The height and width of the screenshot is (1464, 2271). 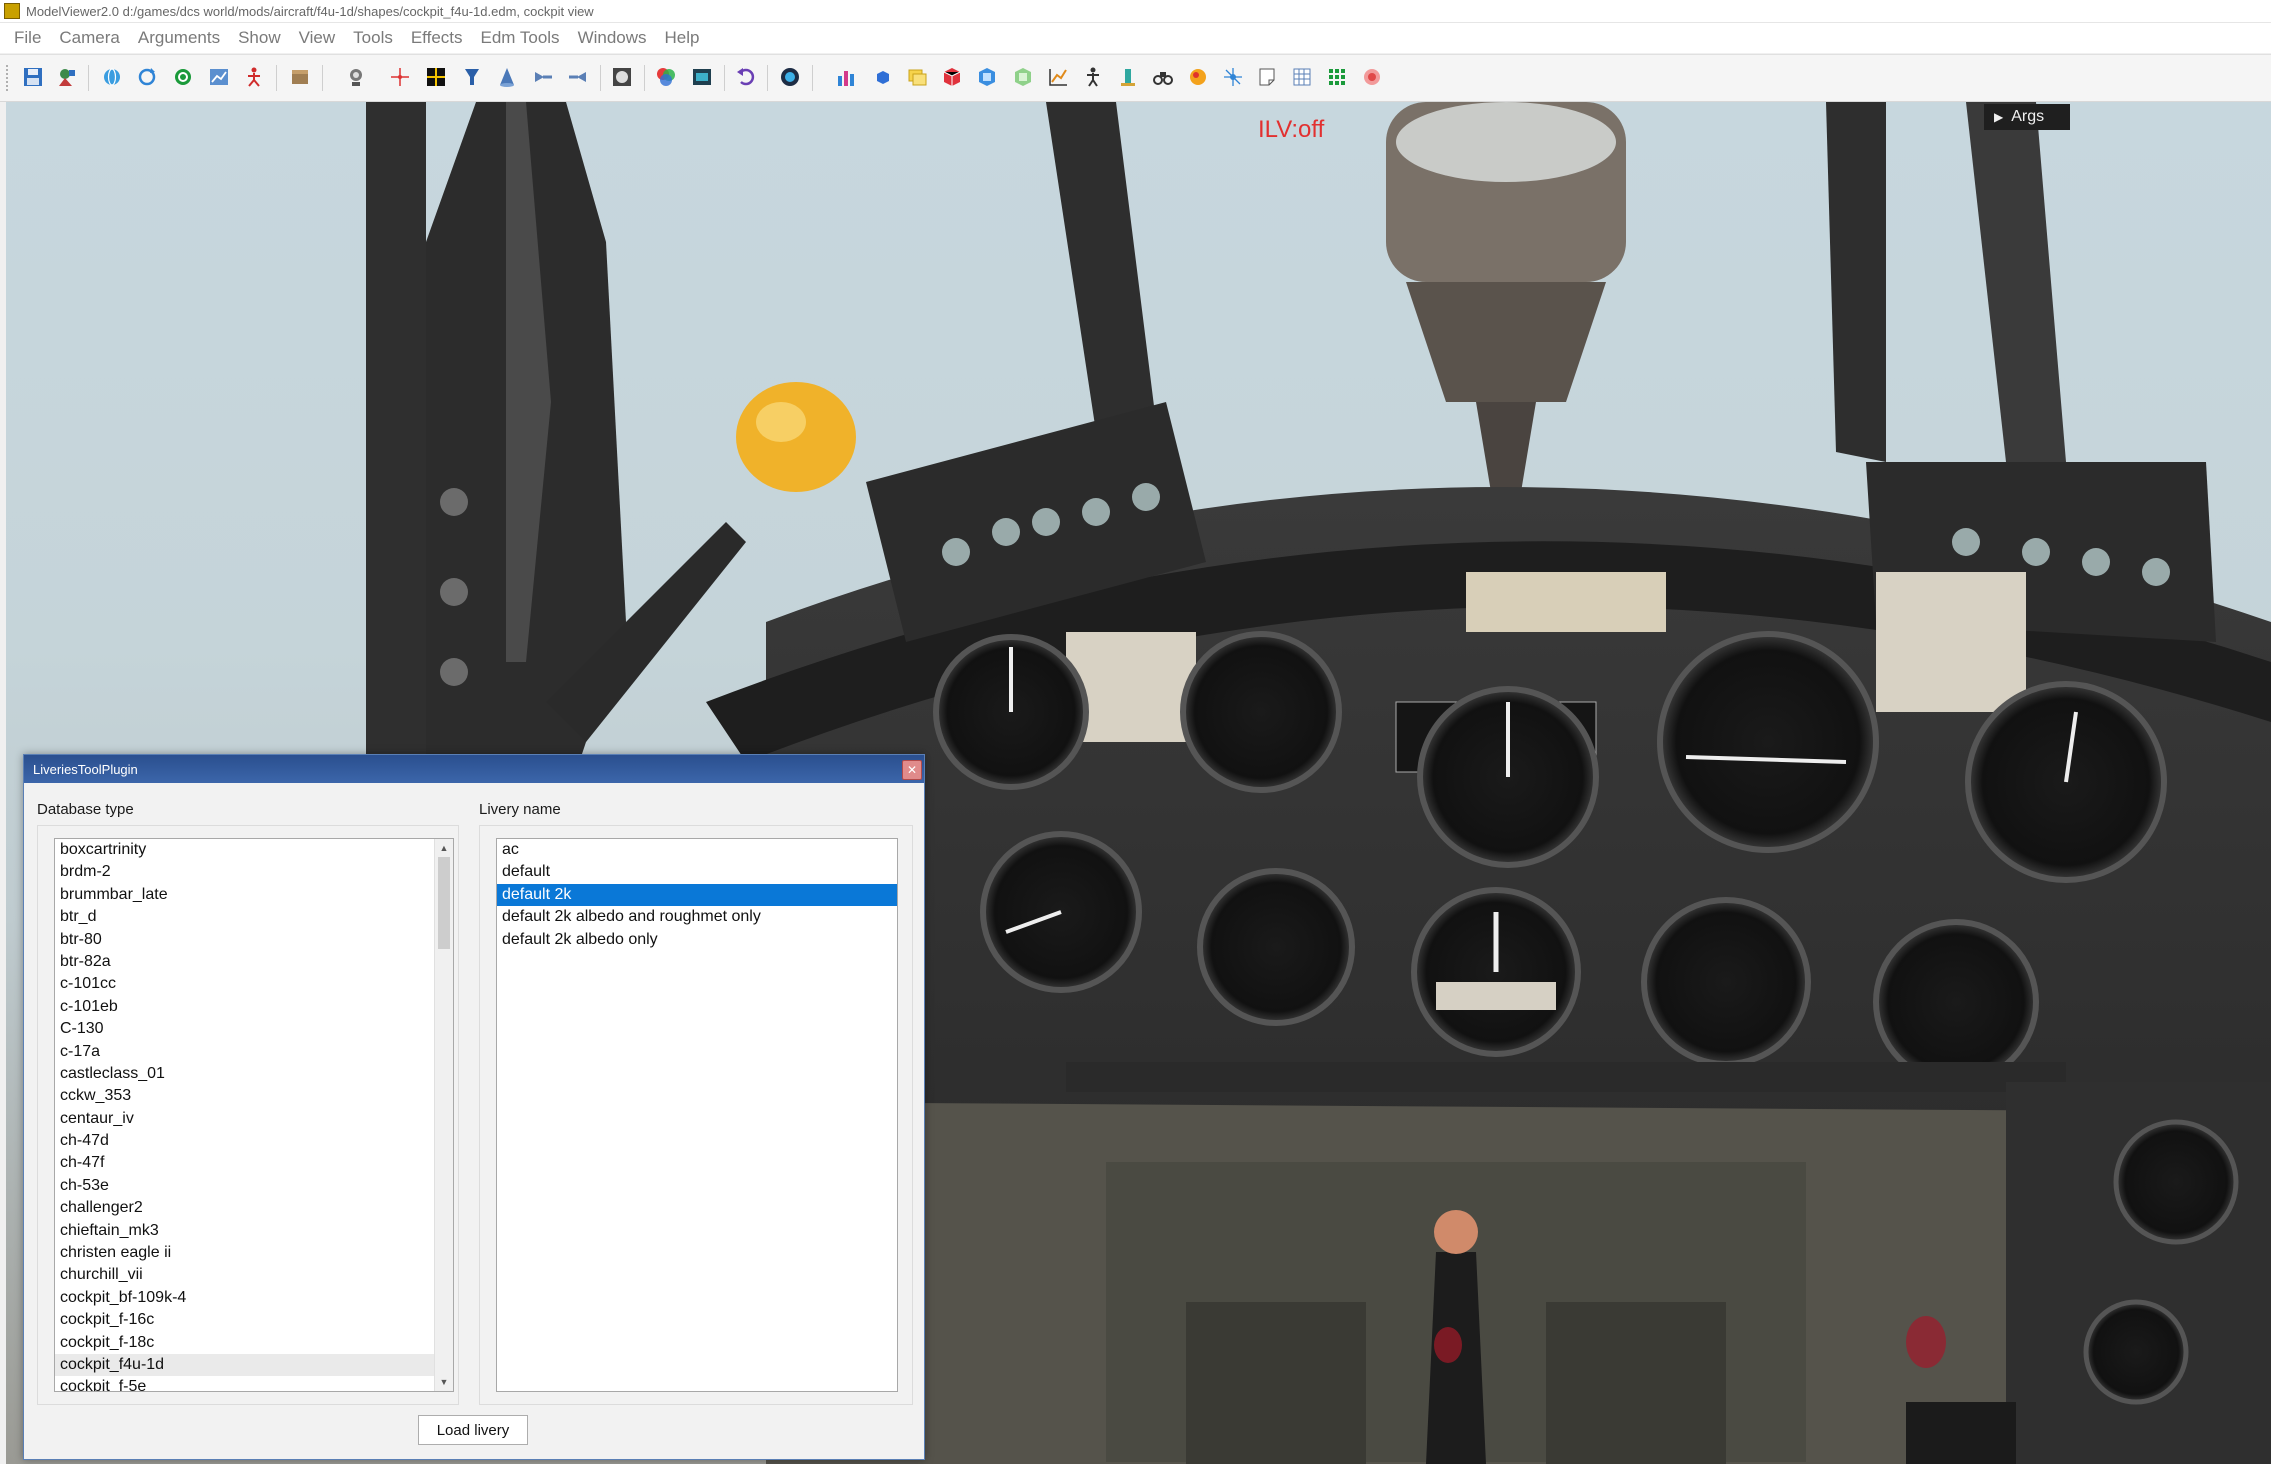 I want to click on bar-chart-icon, so click(x=846, y=77).